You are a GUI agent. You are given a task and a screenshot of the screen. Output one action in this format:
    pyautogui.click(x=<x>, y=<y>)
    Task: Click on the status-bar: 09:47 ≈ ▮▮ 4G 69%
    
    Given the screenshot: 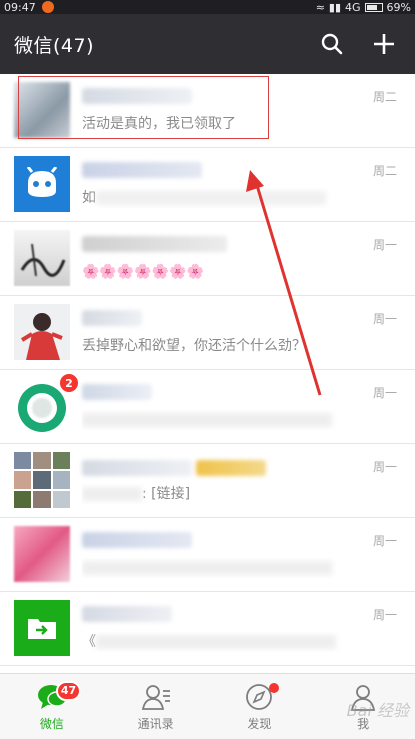 What is the action you would take?
    pyautogui.click(x=207, y=7)
    